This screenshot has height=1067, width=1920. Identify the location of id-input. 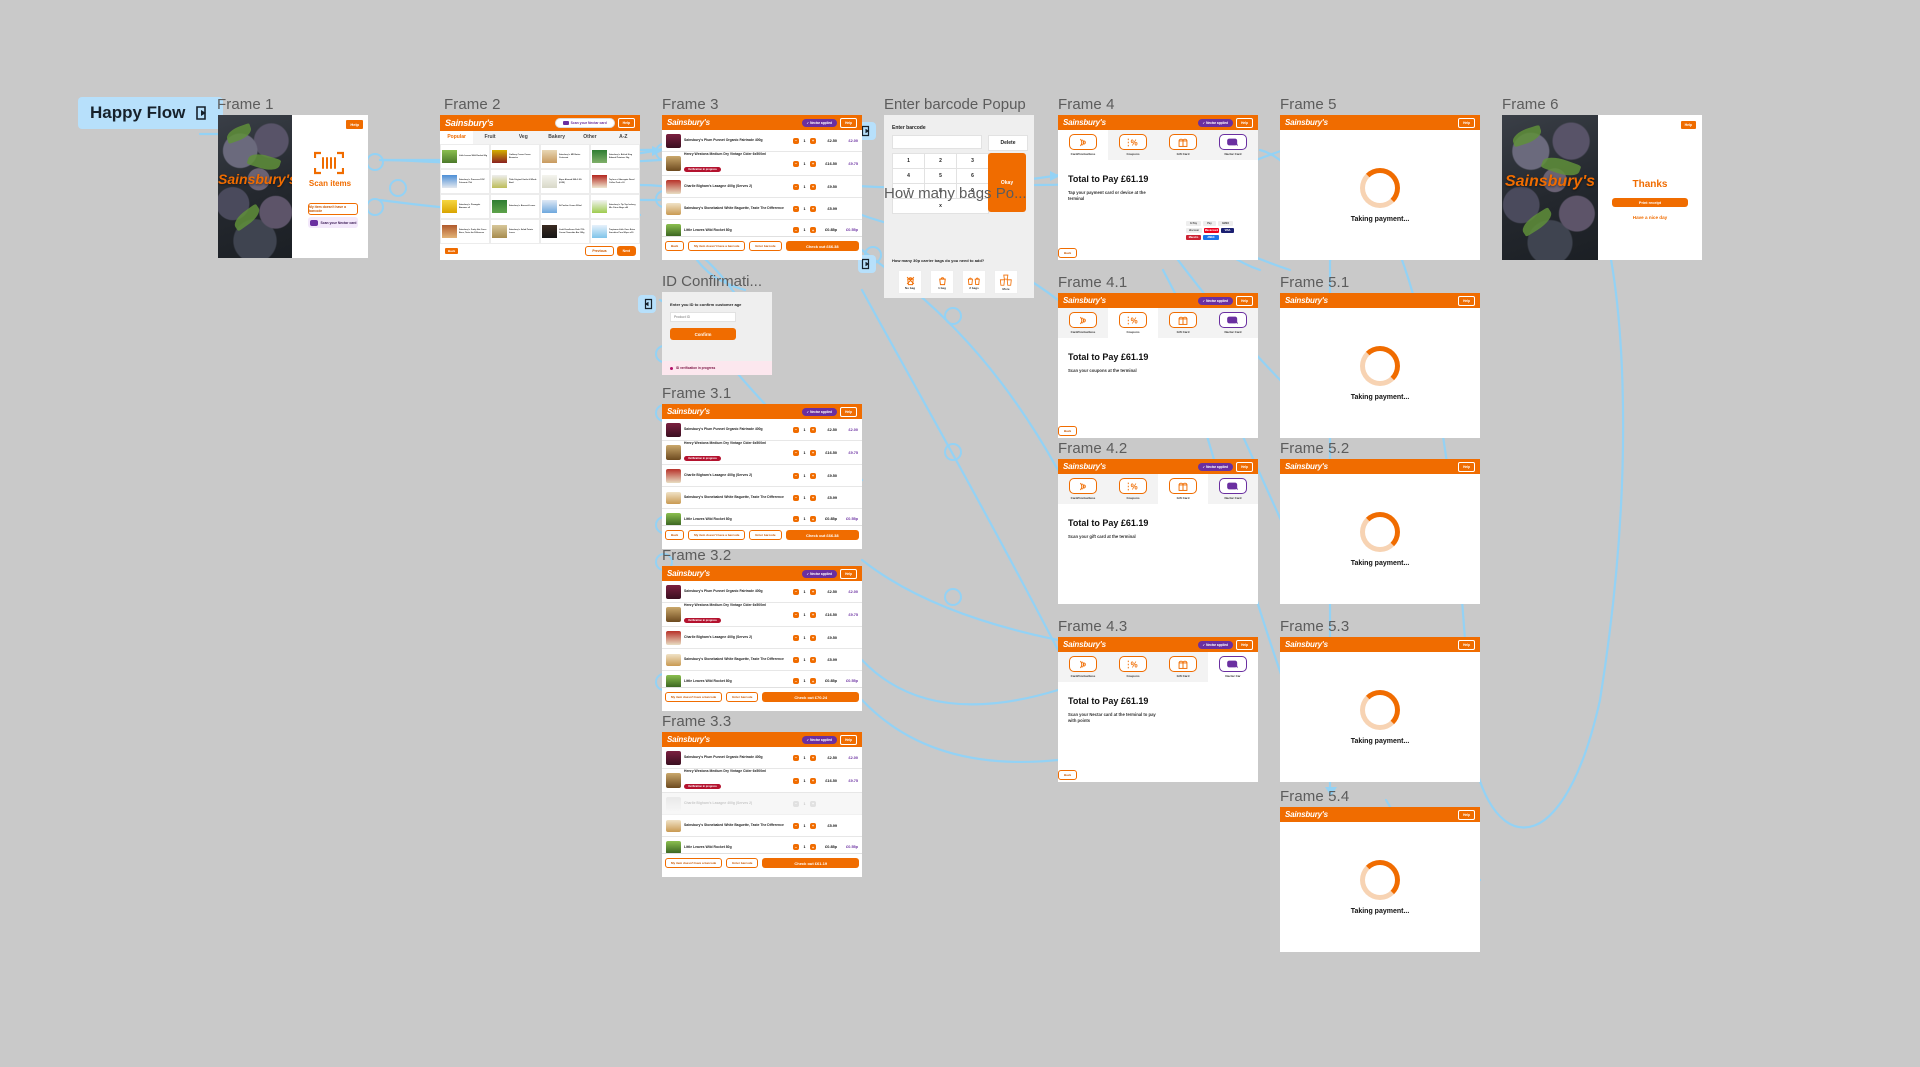
(703, 317).